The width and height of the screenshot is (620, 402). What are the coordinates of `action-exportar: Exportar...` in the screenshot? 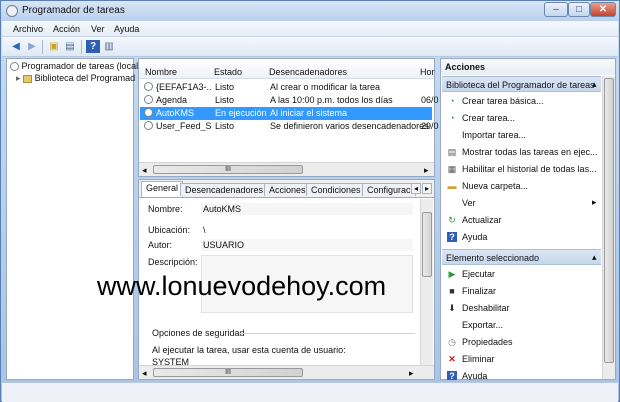 It's located at (521, 325).